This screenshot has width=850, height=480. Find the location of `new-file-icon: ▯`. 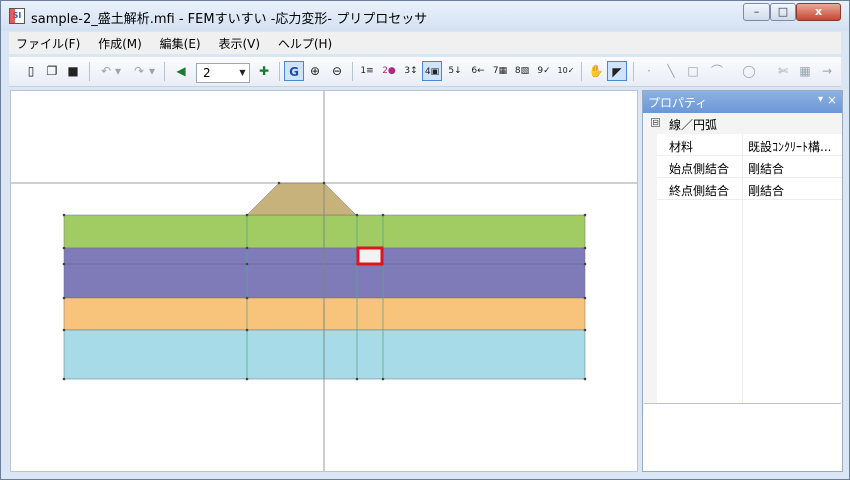

new-file-icon: ▯ is located at coordinates (31, 71).